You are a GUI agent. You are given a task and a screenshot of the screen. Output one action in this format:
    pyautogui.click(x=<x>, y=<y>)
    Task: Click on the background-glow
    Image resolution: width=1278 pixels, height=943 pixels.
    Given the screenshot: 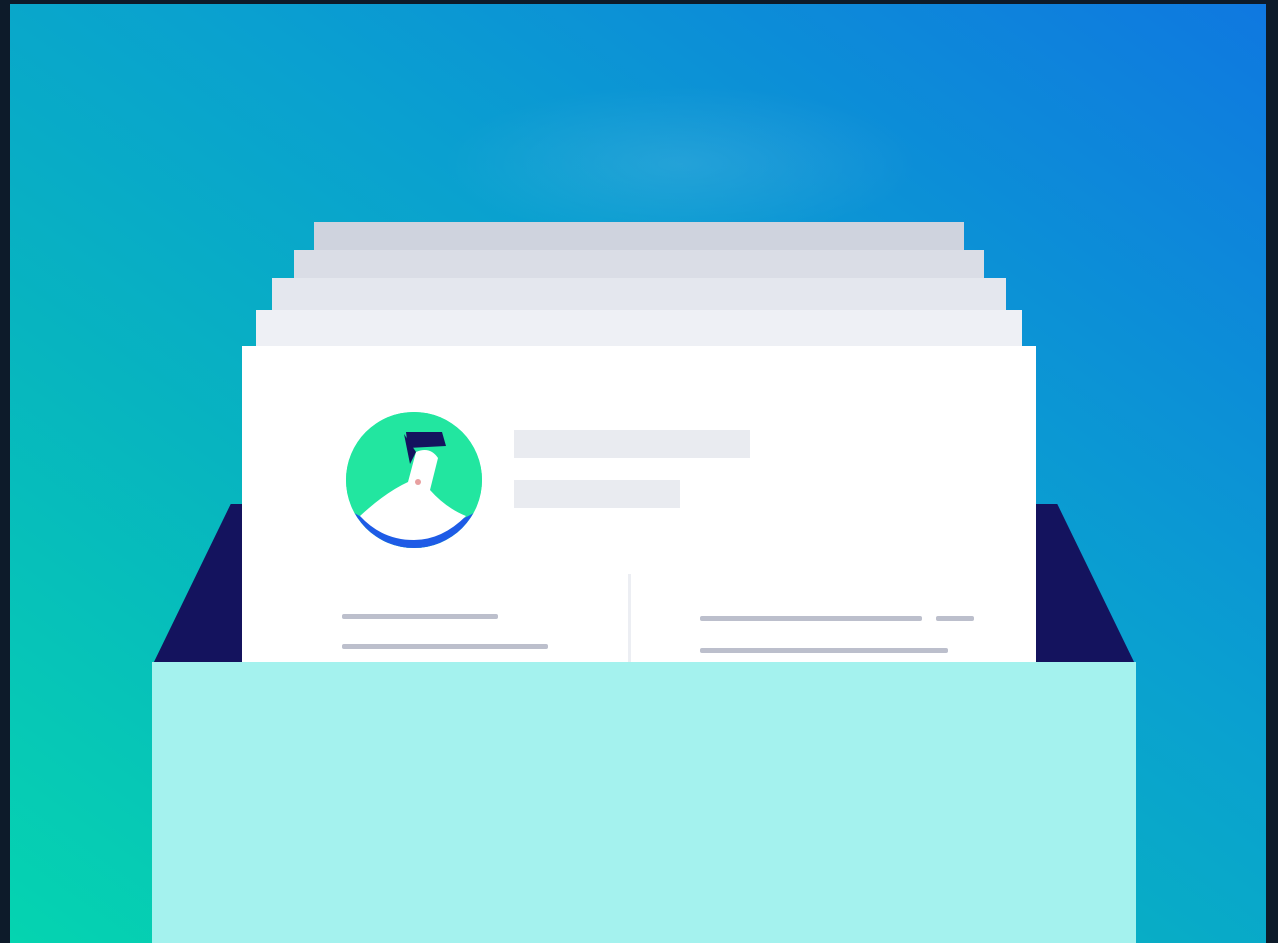 What is the action you would take?
    pyautogui.click(x=680, y=164)
    